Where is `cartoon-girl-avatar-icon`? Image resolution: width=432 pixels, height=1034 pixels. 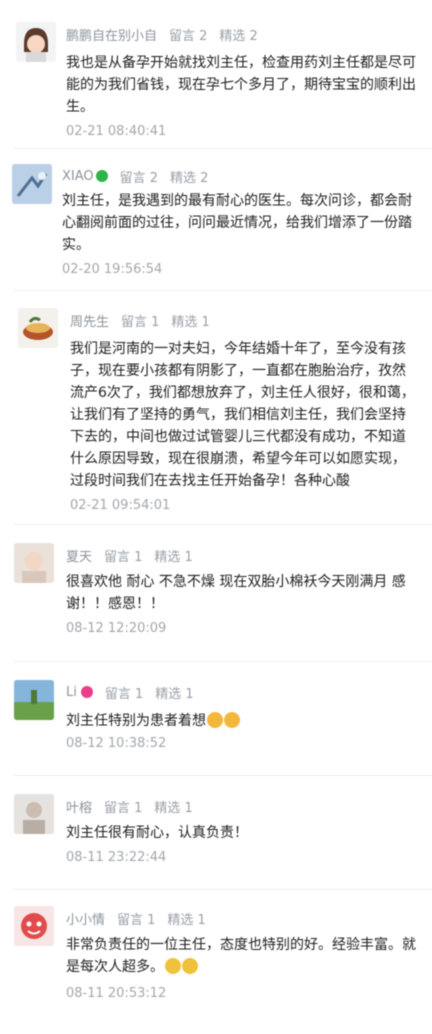
cartoon-girl-avatar-icon is located at coordinates (36, 42).